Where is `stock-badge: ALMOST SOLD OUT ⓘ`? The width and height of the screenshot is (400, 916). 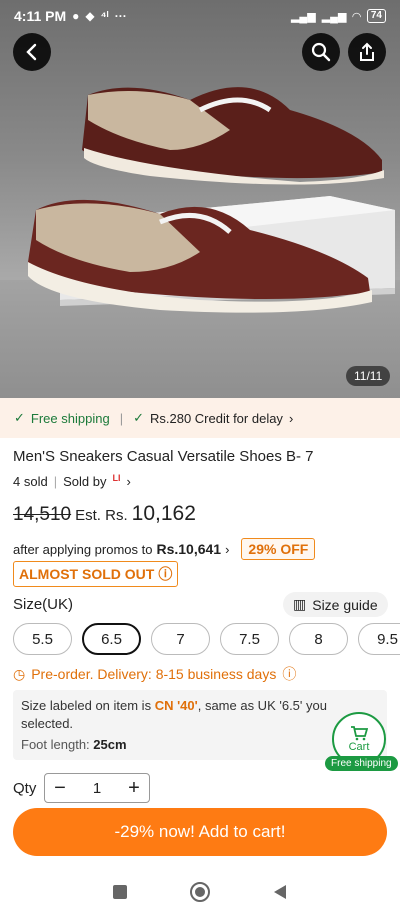 stock-badge: ALMOST SOLD OUT ⓘ is located at coordinates (96, 574).